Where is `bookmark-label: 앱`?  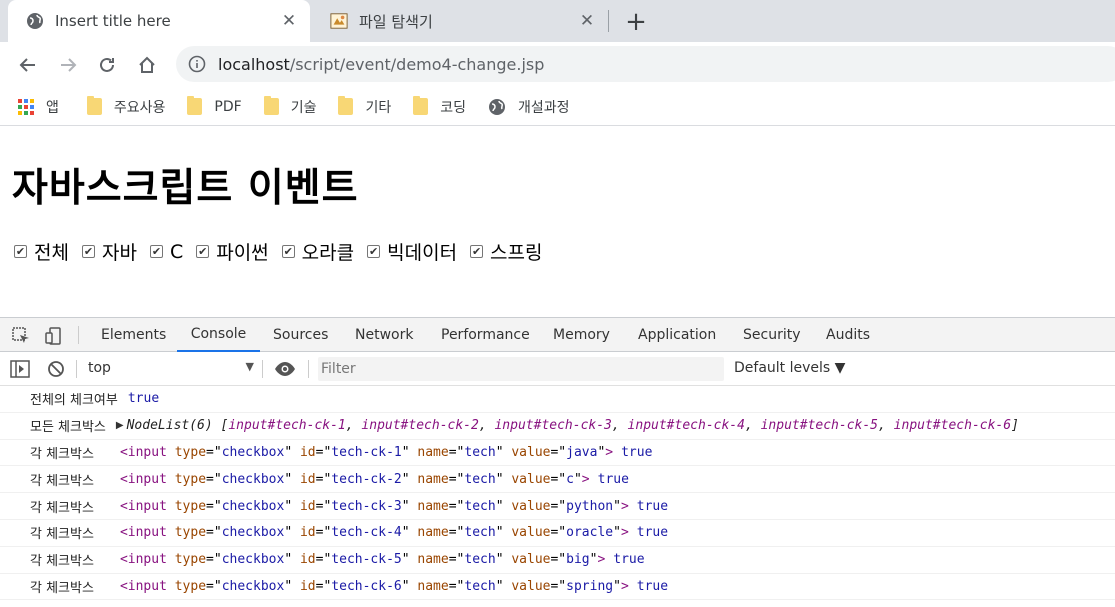 bookmark-label: 앱 is located at coordinates (52, 107).